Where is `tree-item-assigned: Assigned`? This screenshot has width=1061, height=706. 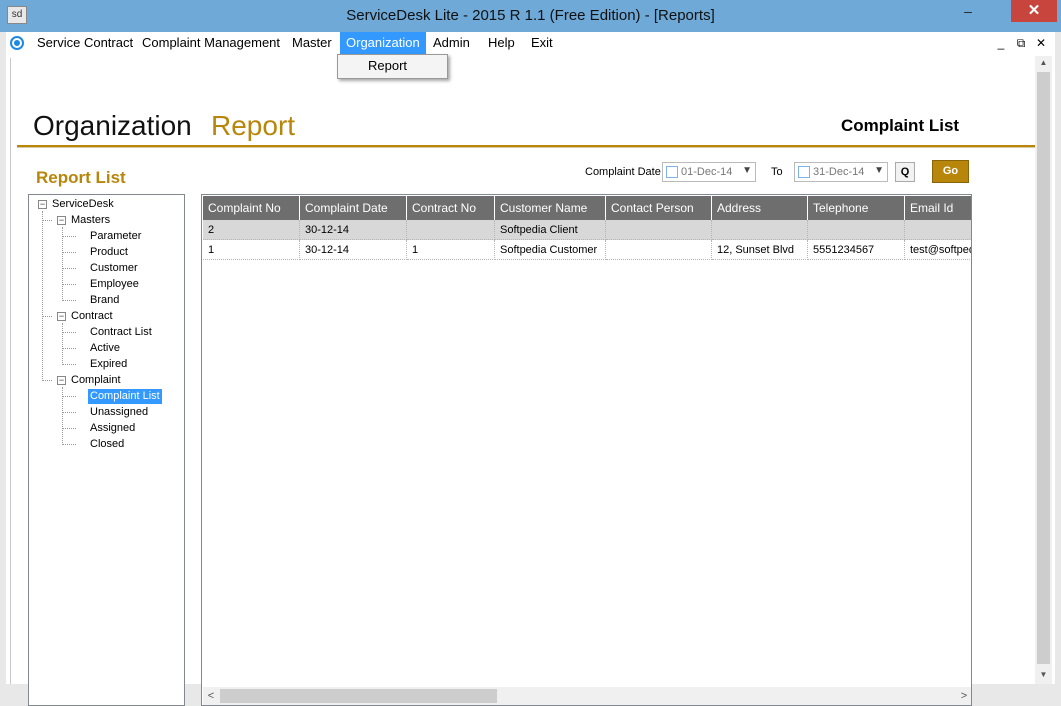
tree-item-assigned: Assigned is located at coordinates (112, 428).